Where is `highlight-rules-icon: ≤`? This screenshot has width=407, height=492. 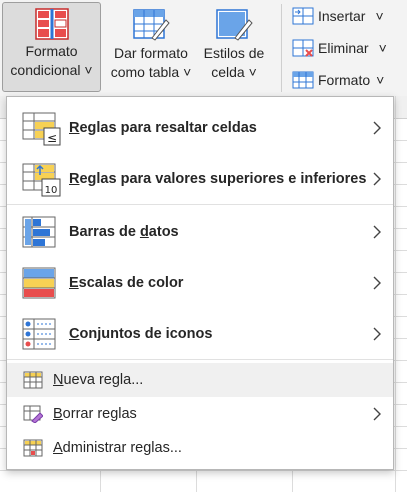 highlight-rules-icon: ≤ is located at coordinates (41, 129).